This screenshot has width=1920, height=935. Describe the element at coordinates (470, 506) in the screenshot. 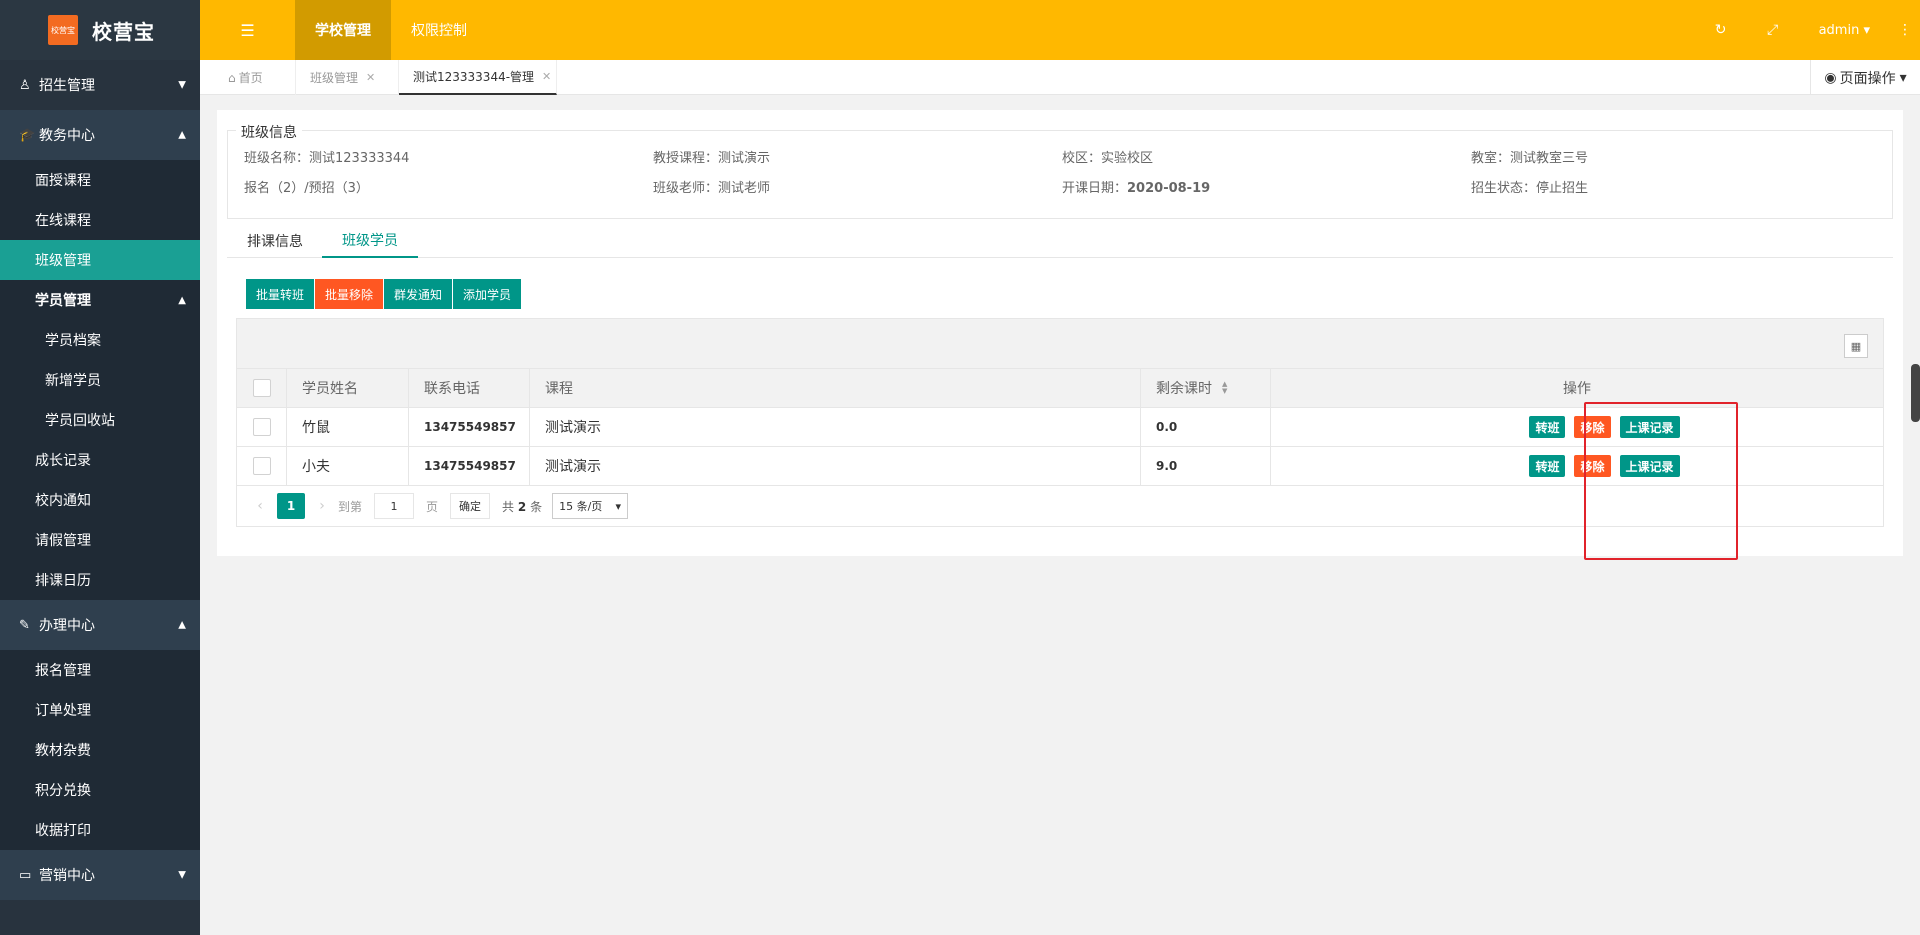

I see `goto-confirm-button: 确定` at that location.